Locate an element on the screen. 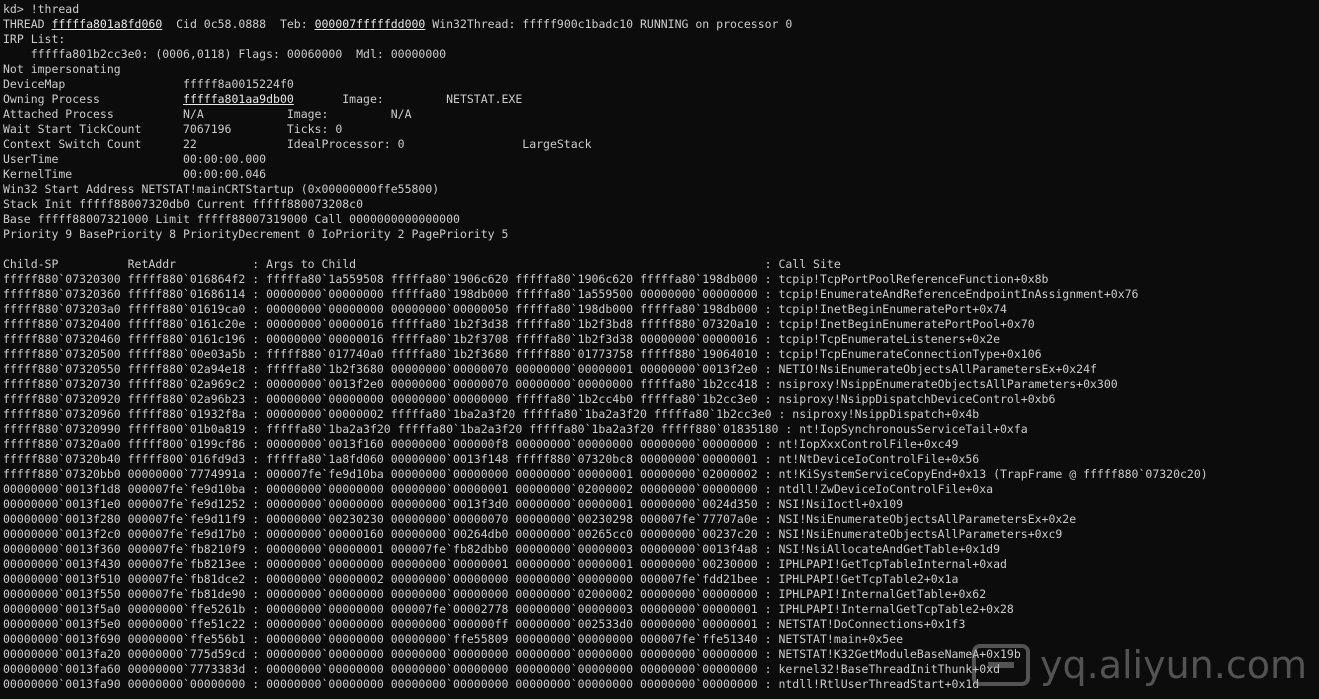 The width and height of the screenshot is (1319, 699). stack-frame-line: fffff880`07320300 fffff880`016864f2 is located at coordinates (526, 279).